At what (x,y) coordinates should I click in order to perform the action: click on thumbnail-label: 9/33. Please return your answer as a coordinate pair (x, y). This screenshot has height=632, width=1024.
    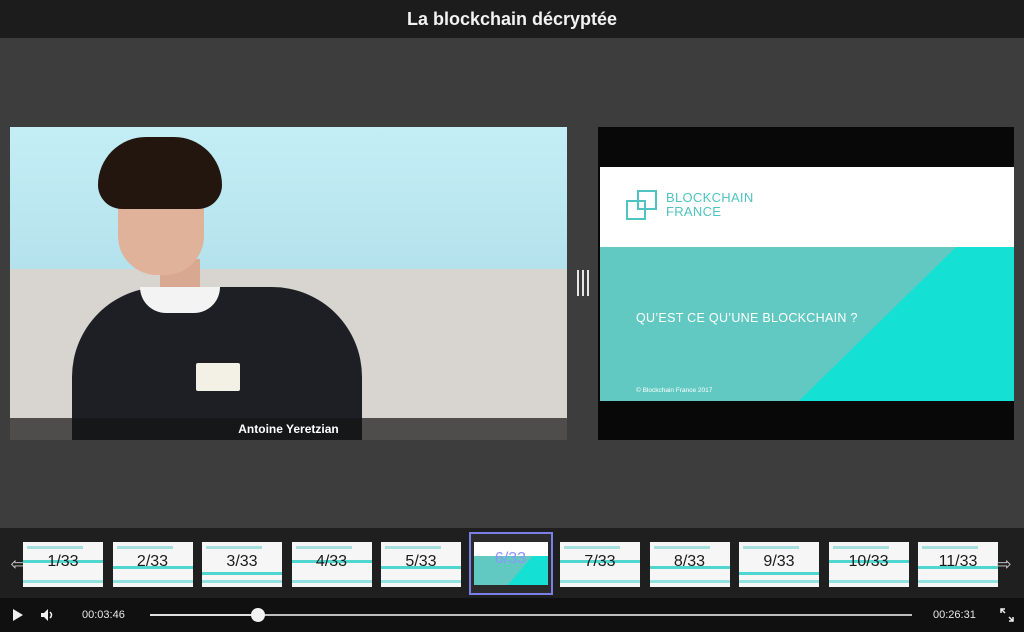
    Looking at the image, I should click on (779, 561).